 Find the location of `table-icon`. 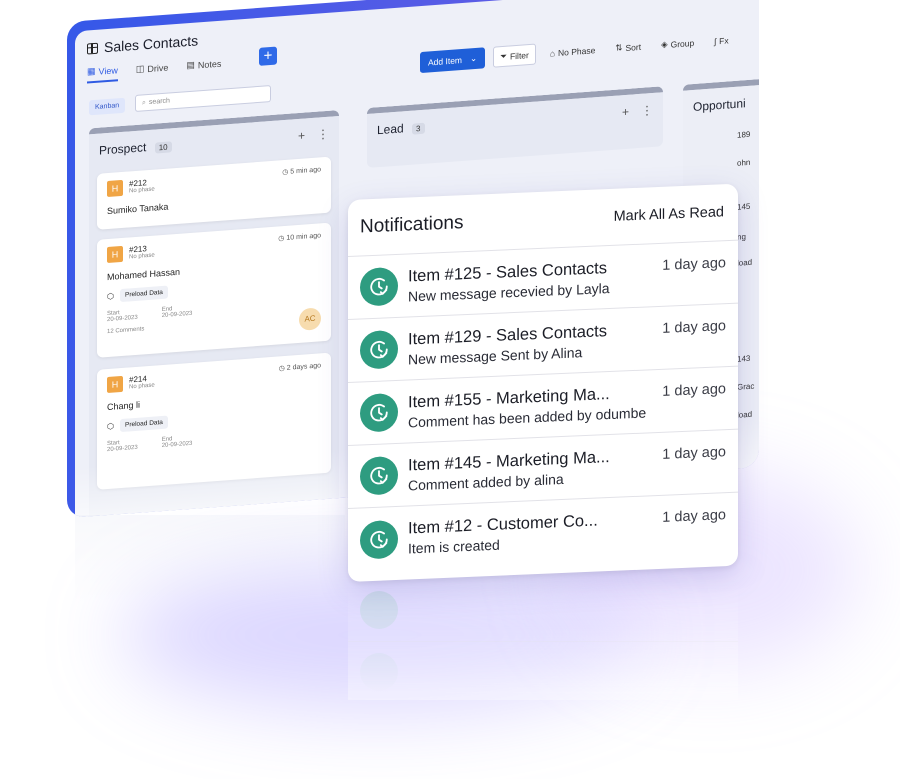

table-icon is located at coordinates (92, 48).